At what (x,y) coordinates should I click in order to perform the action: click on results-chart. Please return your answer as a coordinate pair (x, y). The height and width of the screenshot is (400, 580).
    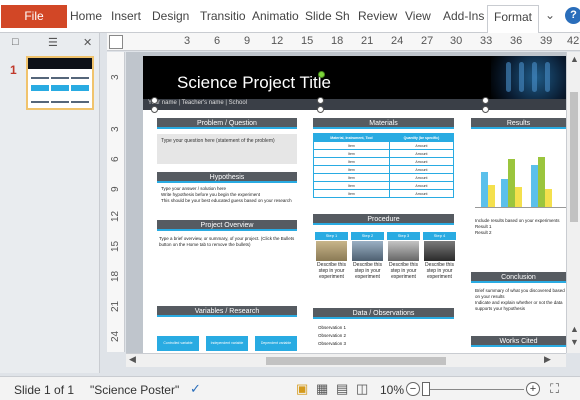
    Looking at the image, I should click on (520, 177).